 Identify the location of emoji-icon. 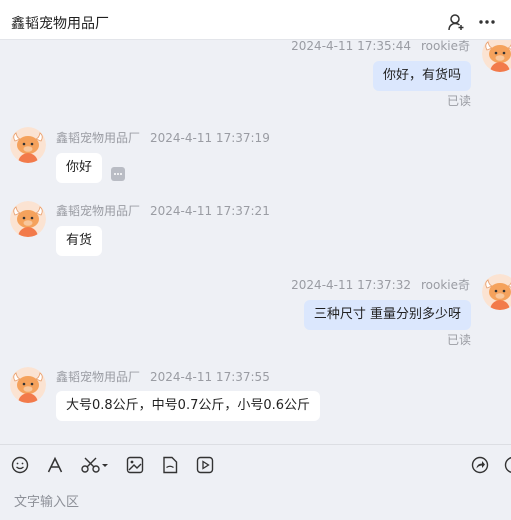
(20, 465).